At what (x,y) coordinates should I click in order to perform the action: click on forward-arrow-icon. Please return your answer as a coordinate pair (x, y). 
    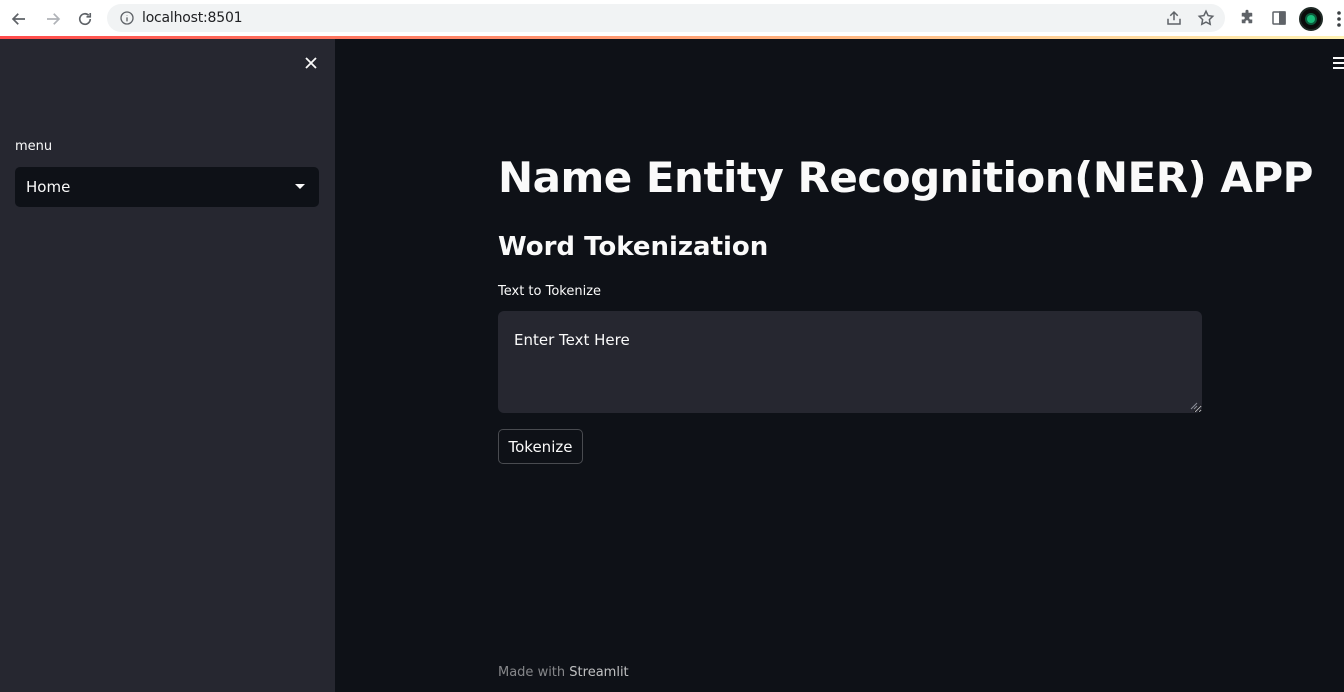
    Looking at the image, I should click on (53, 19).